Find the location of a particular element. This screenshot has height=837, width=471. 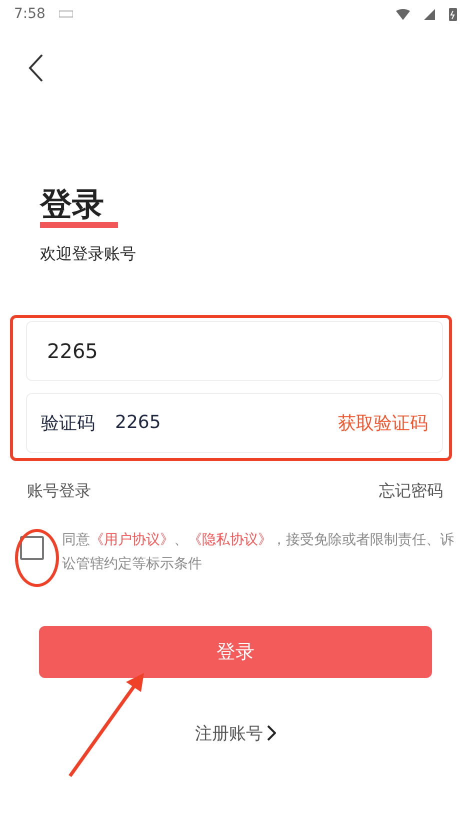

agree-checkbox is located at coordinates (32, 548).